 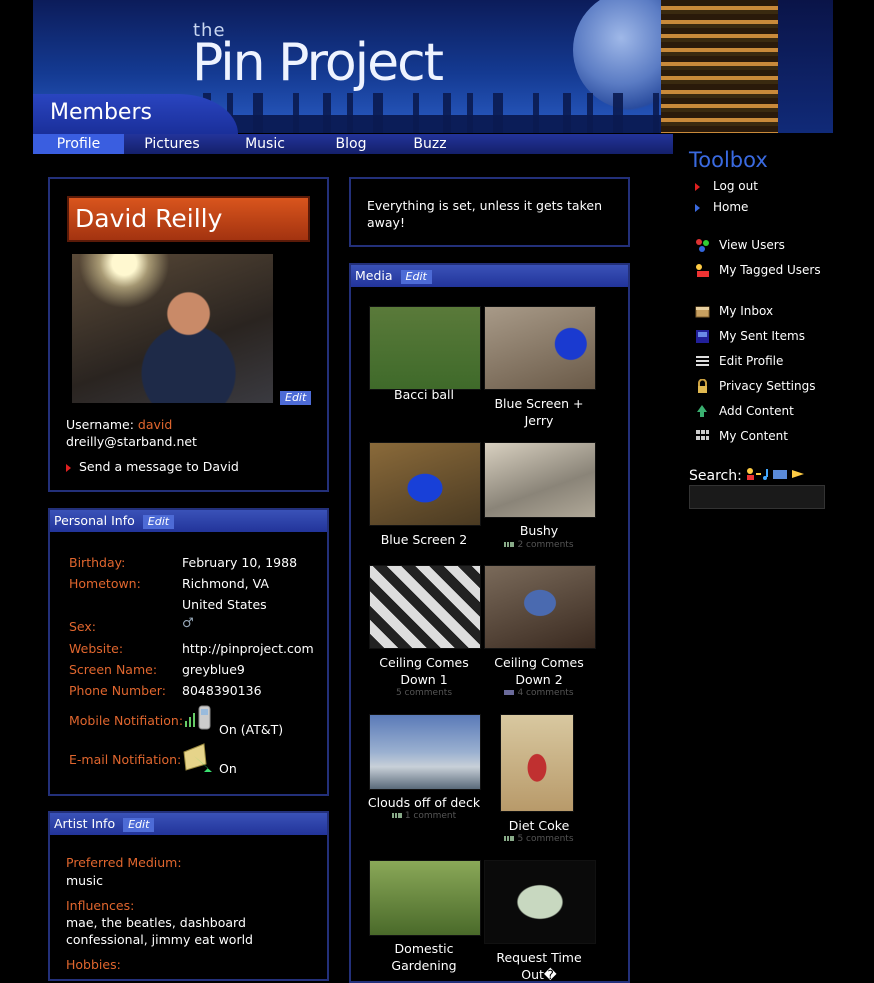 What do you see at coordinates (188, 219) in the screenshot?
I see `profile-name: David Reilly` at bounding box center [188, 219].